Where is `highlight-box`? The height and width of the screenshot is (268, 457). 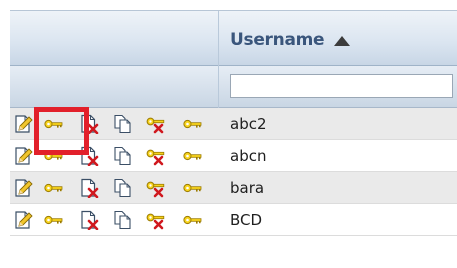 highlight-box is located at coordinates (61, 131).